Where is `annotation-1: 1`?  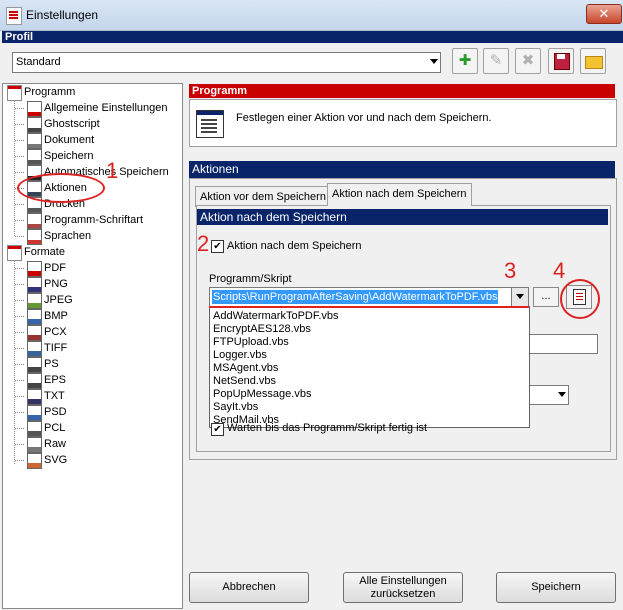
annotation-1: 1 is located at coordinates (112, 170).